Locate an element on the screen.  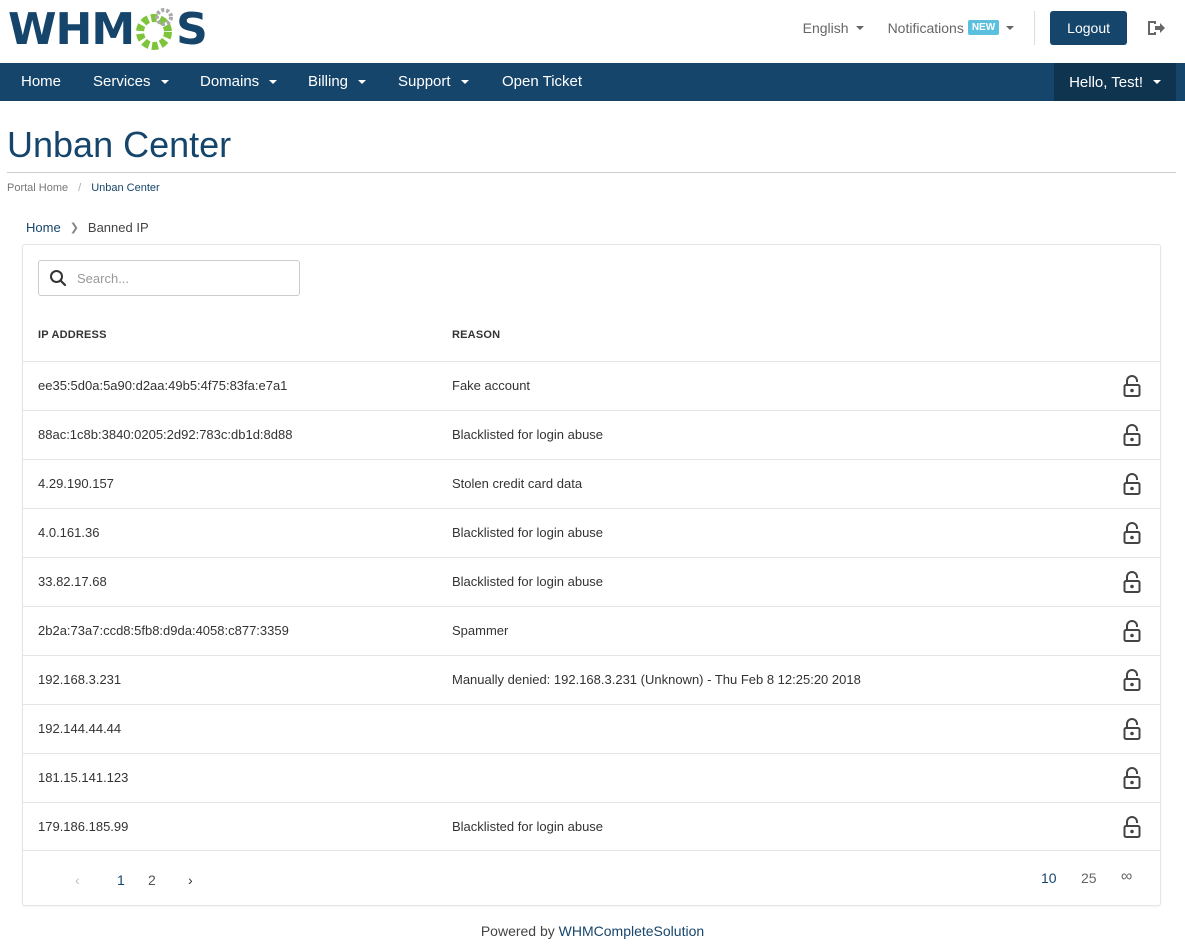
ip-address-cell: 4.0.161.36 is located at coordinates (69, 532).